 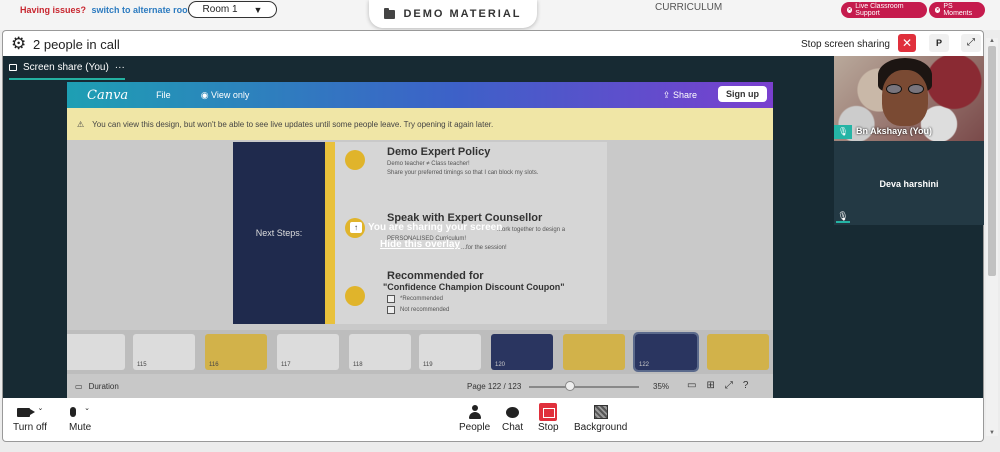 I want to click on zoom-slider-knob, so click(x=570, y=386).